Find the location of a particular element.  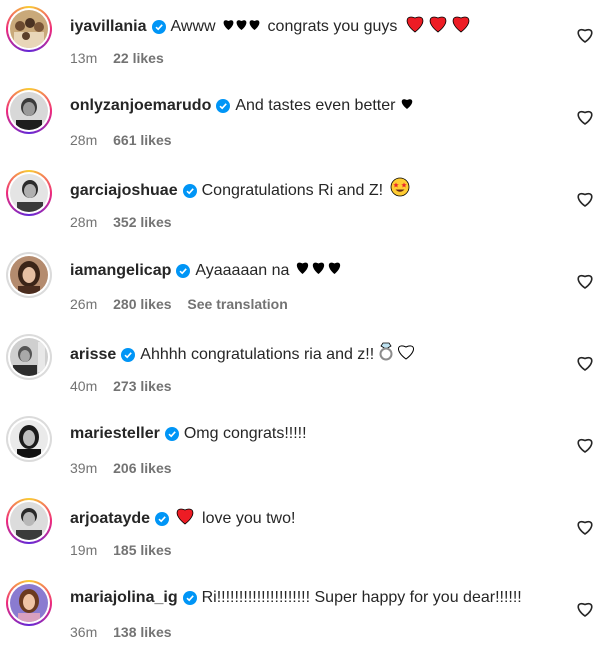

comment-text: Awww is located at coordinates (193, 26).